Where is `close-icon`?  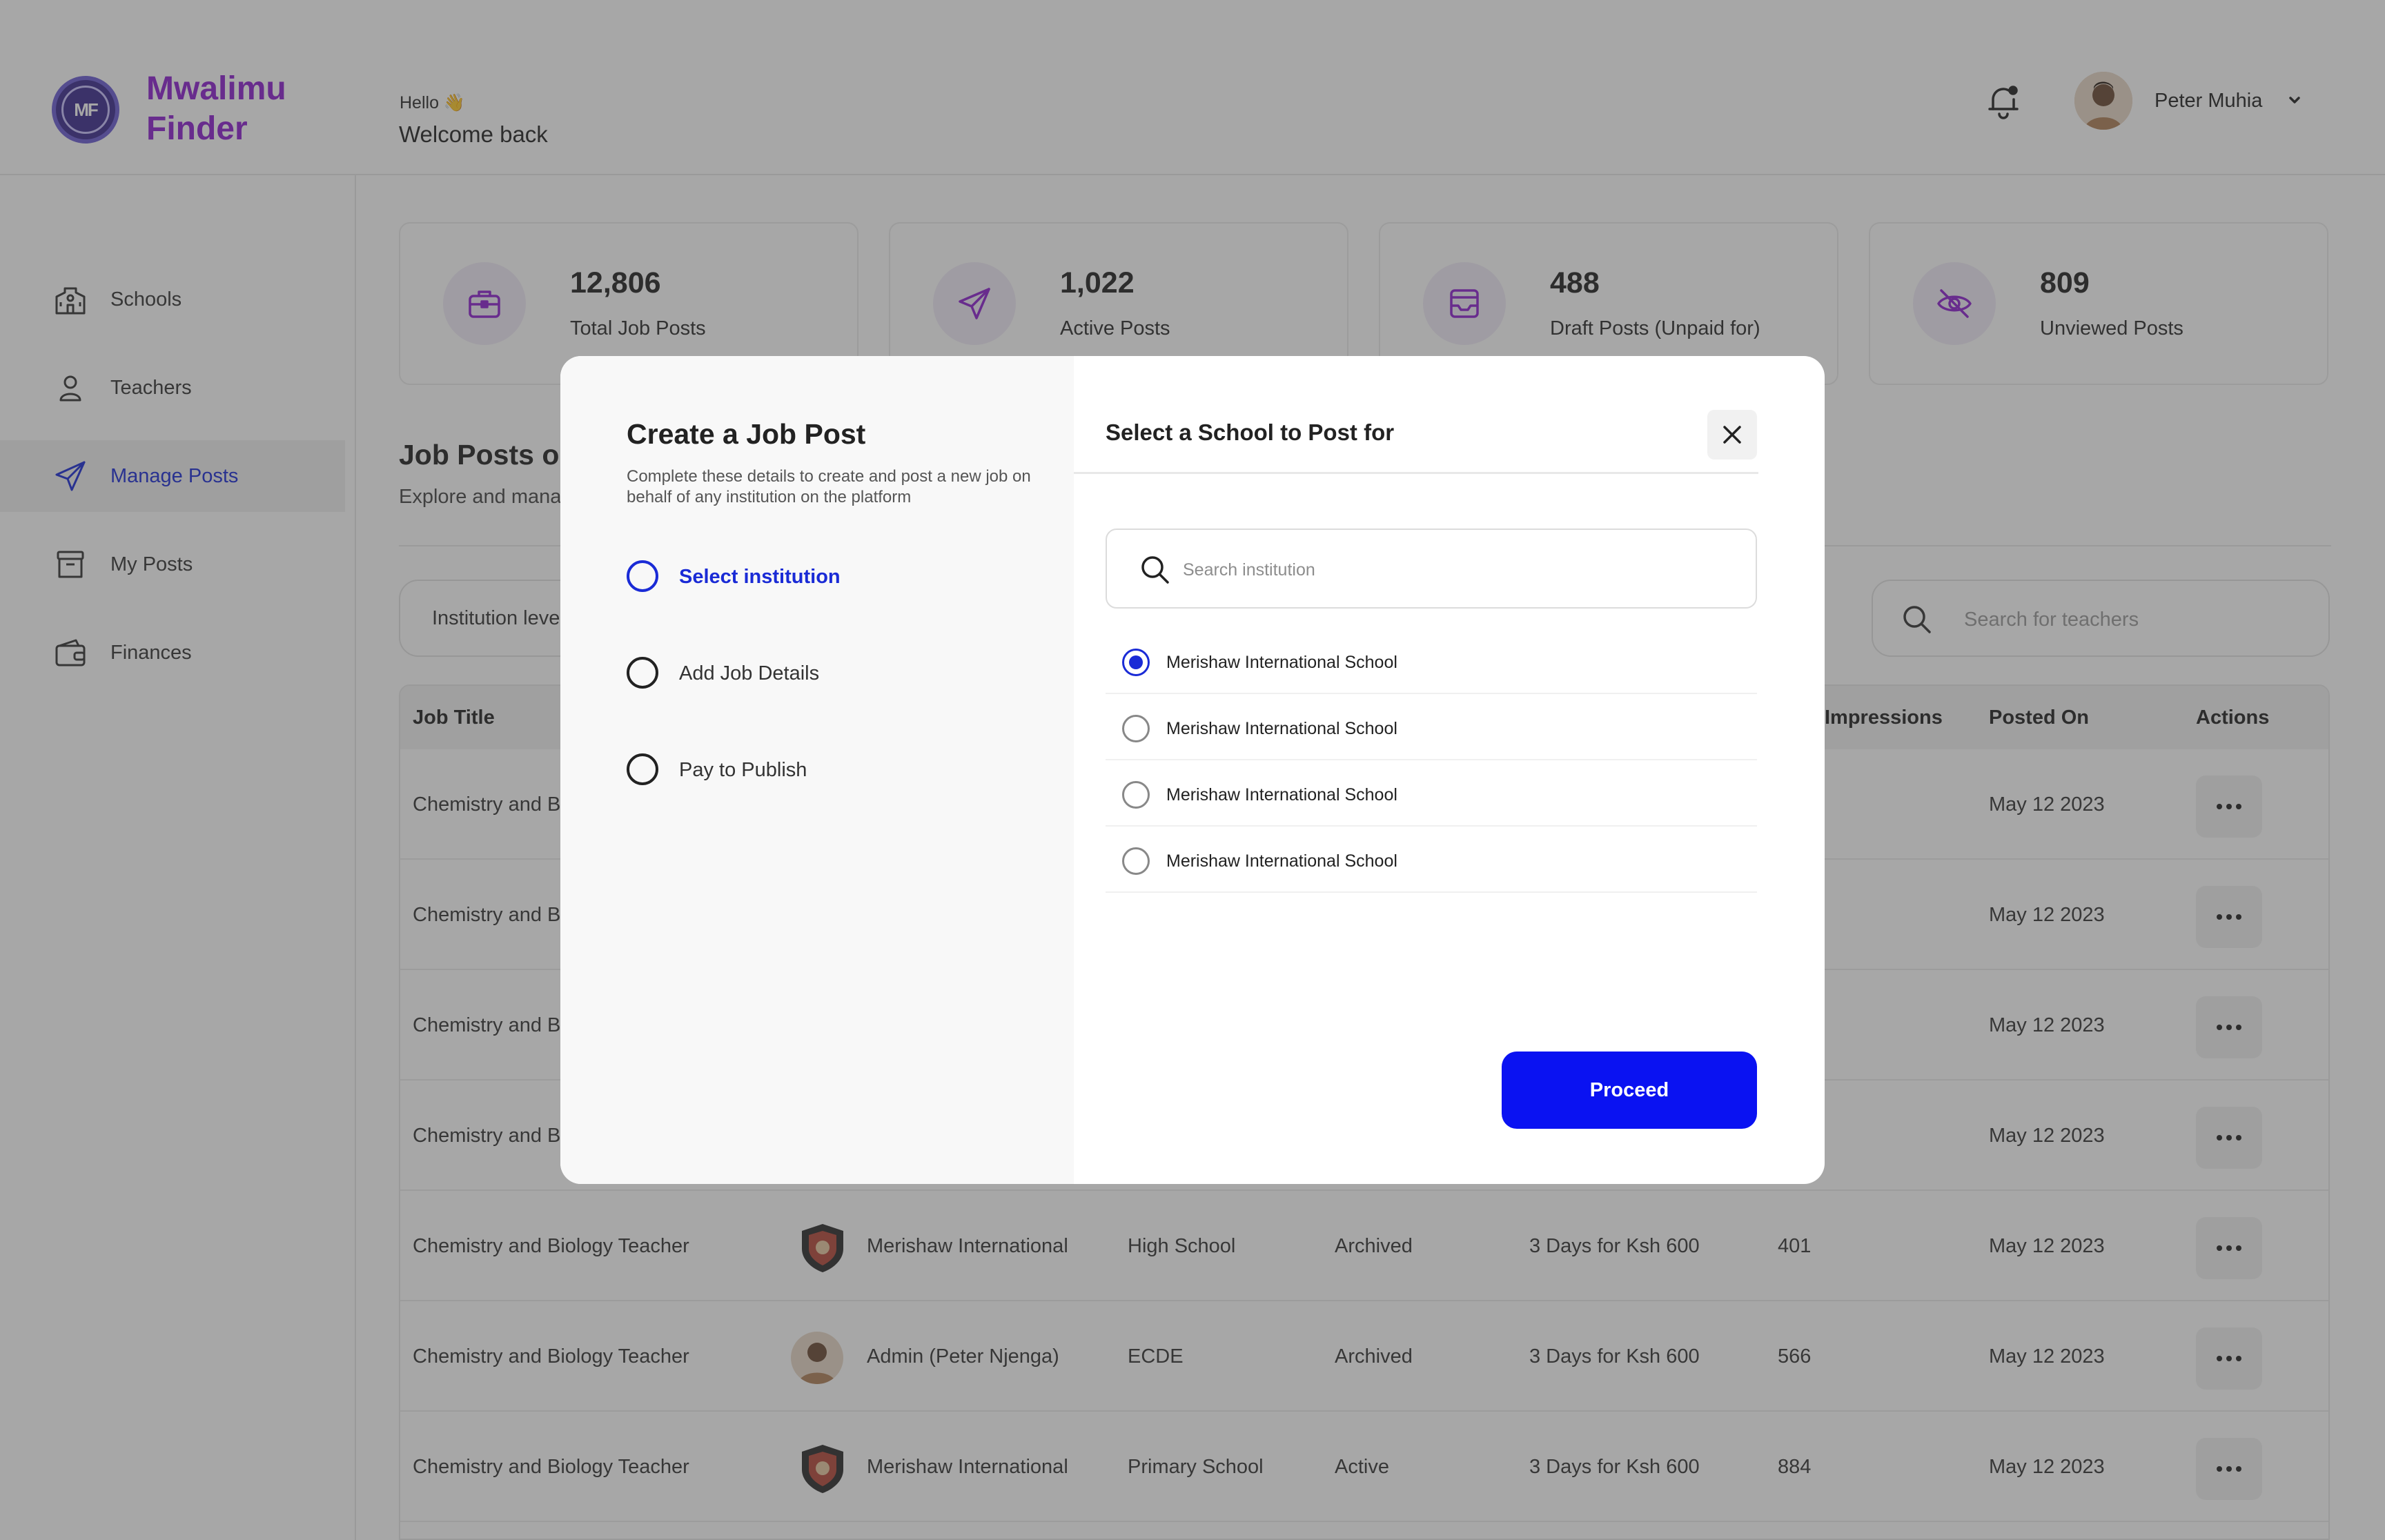 close-icon is located at coordinates (1732, 435).